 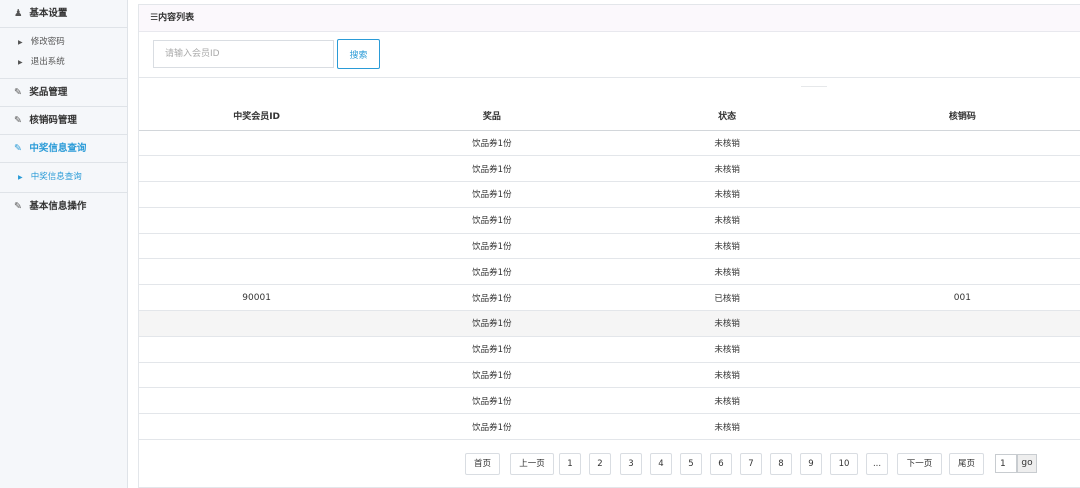 What do you see at coordinates (56, 177) in the screenshot?
I see `sidebar-item-label: 中奖信息查询` at bounding box center [56, 177].